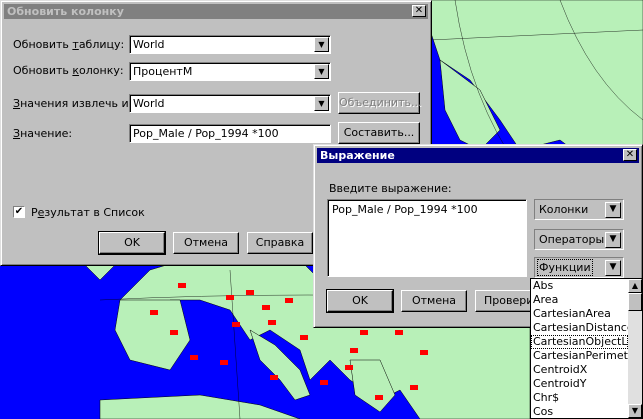  Describe the element at coordinates (579, 384) in the screenshot. I see `list-item: CentroidY` at that location.